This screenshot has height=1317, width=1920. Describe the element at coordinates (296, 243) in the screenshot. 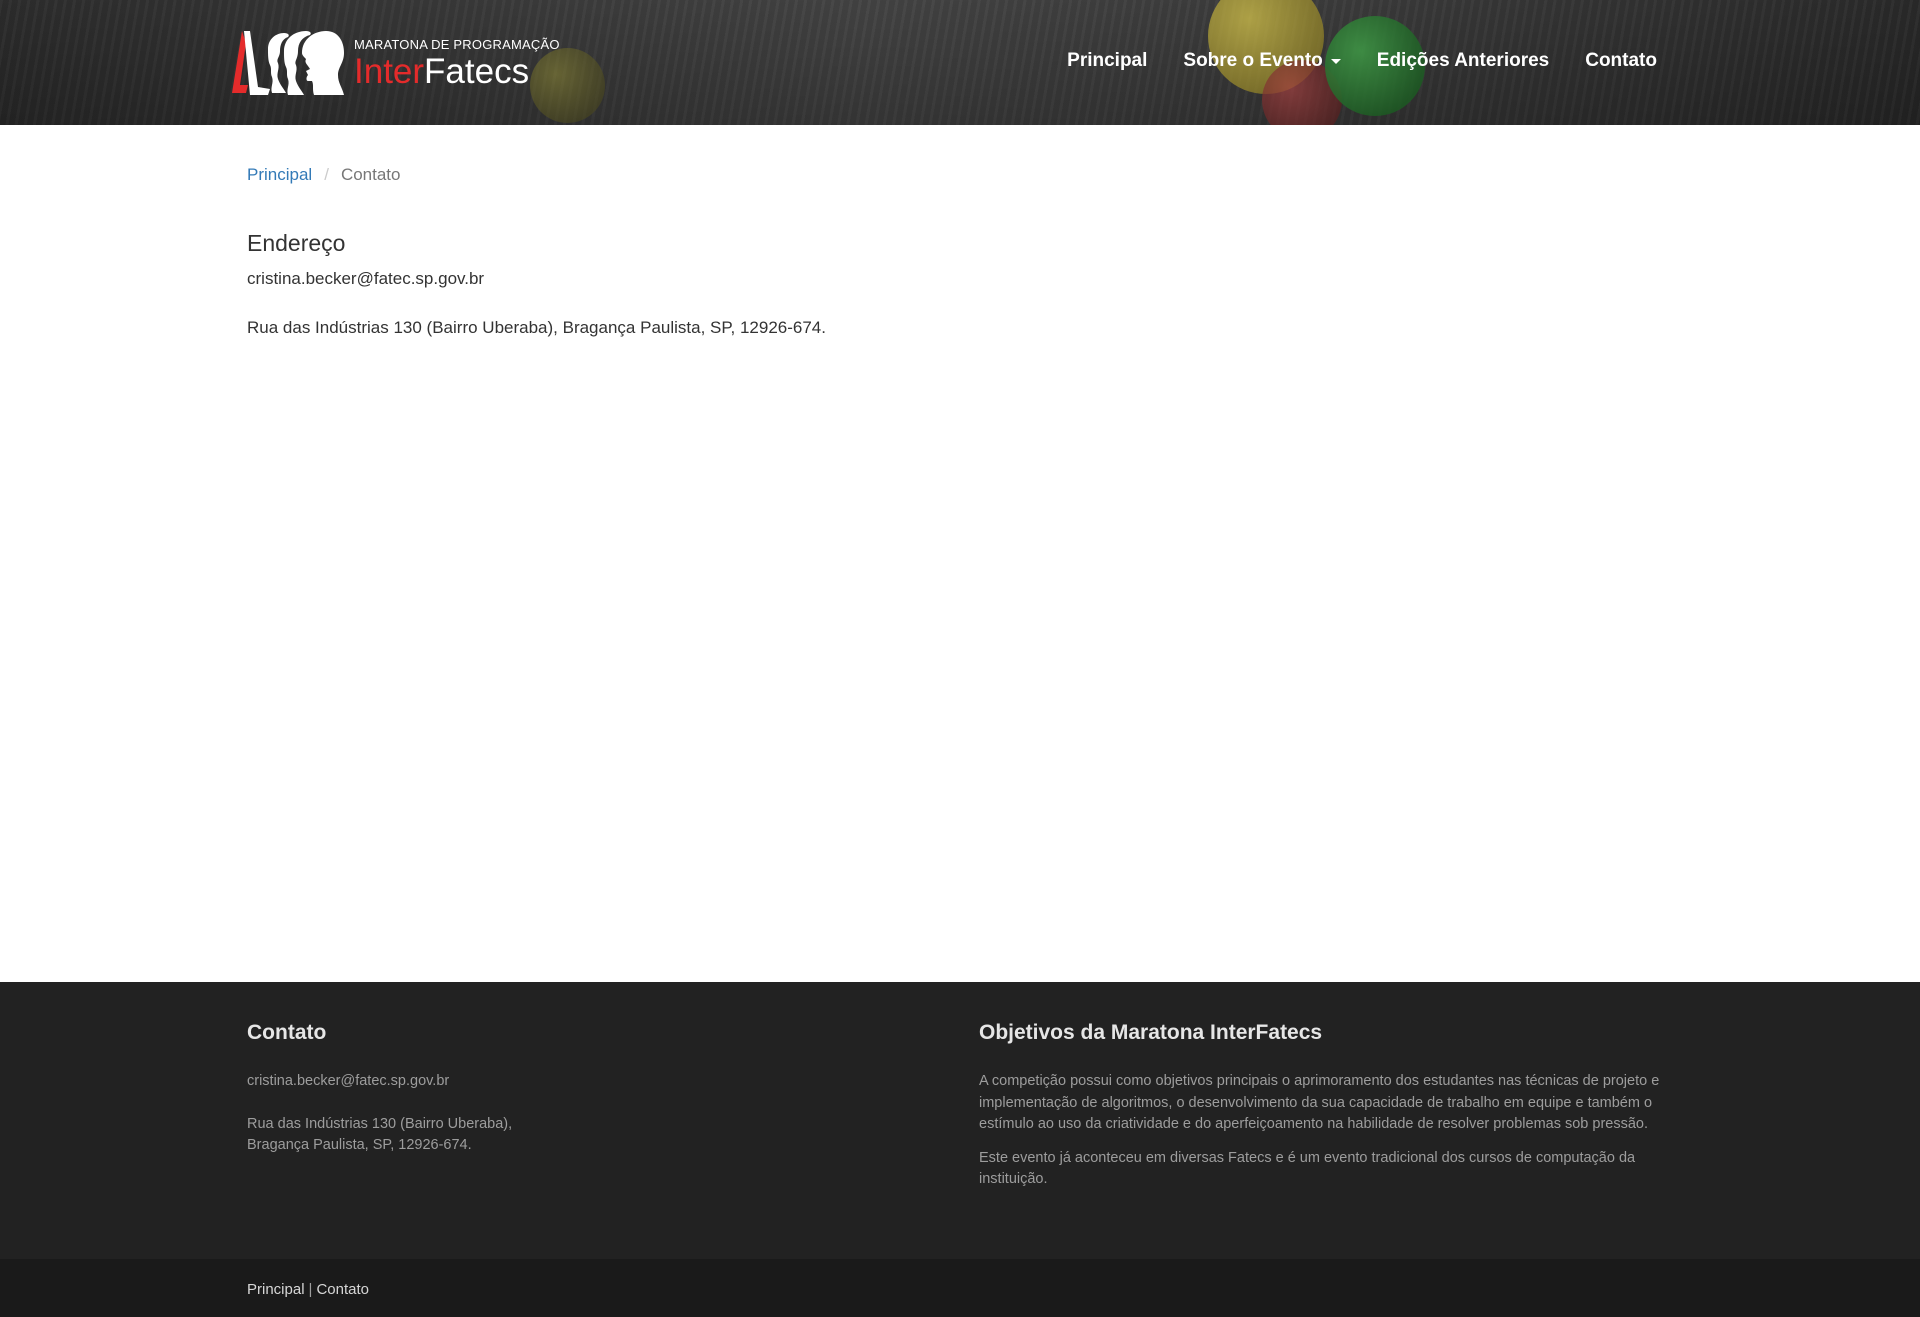

I see `page-title: Endereço` at that location.